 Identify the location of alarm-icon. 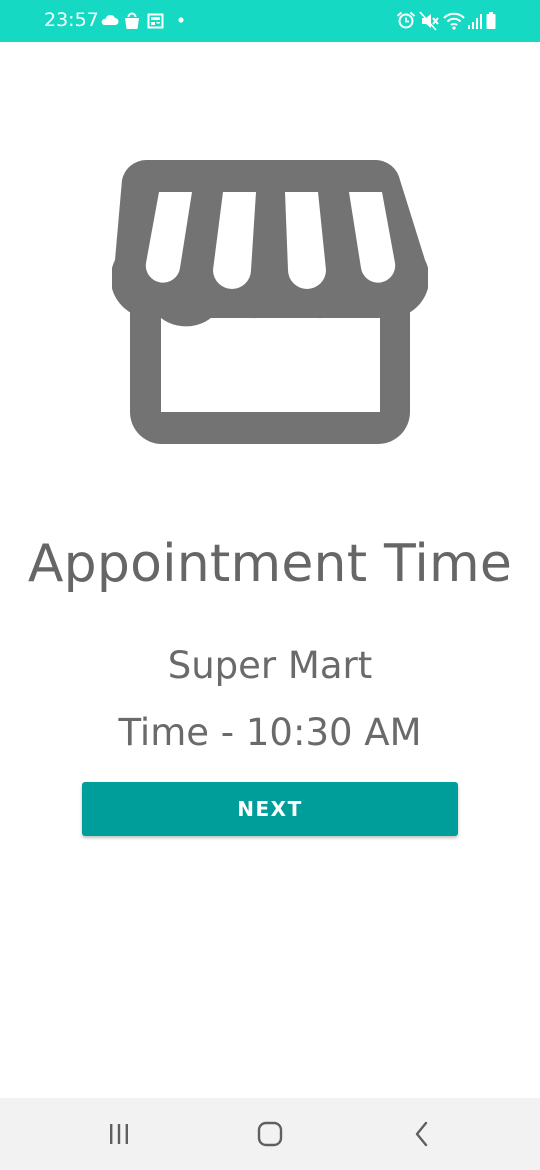
(406, 20).